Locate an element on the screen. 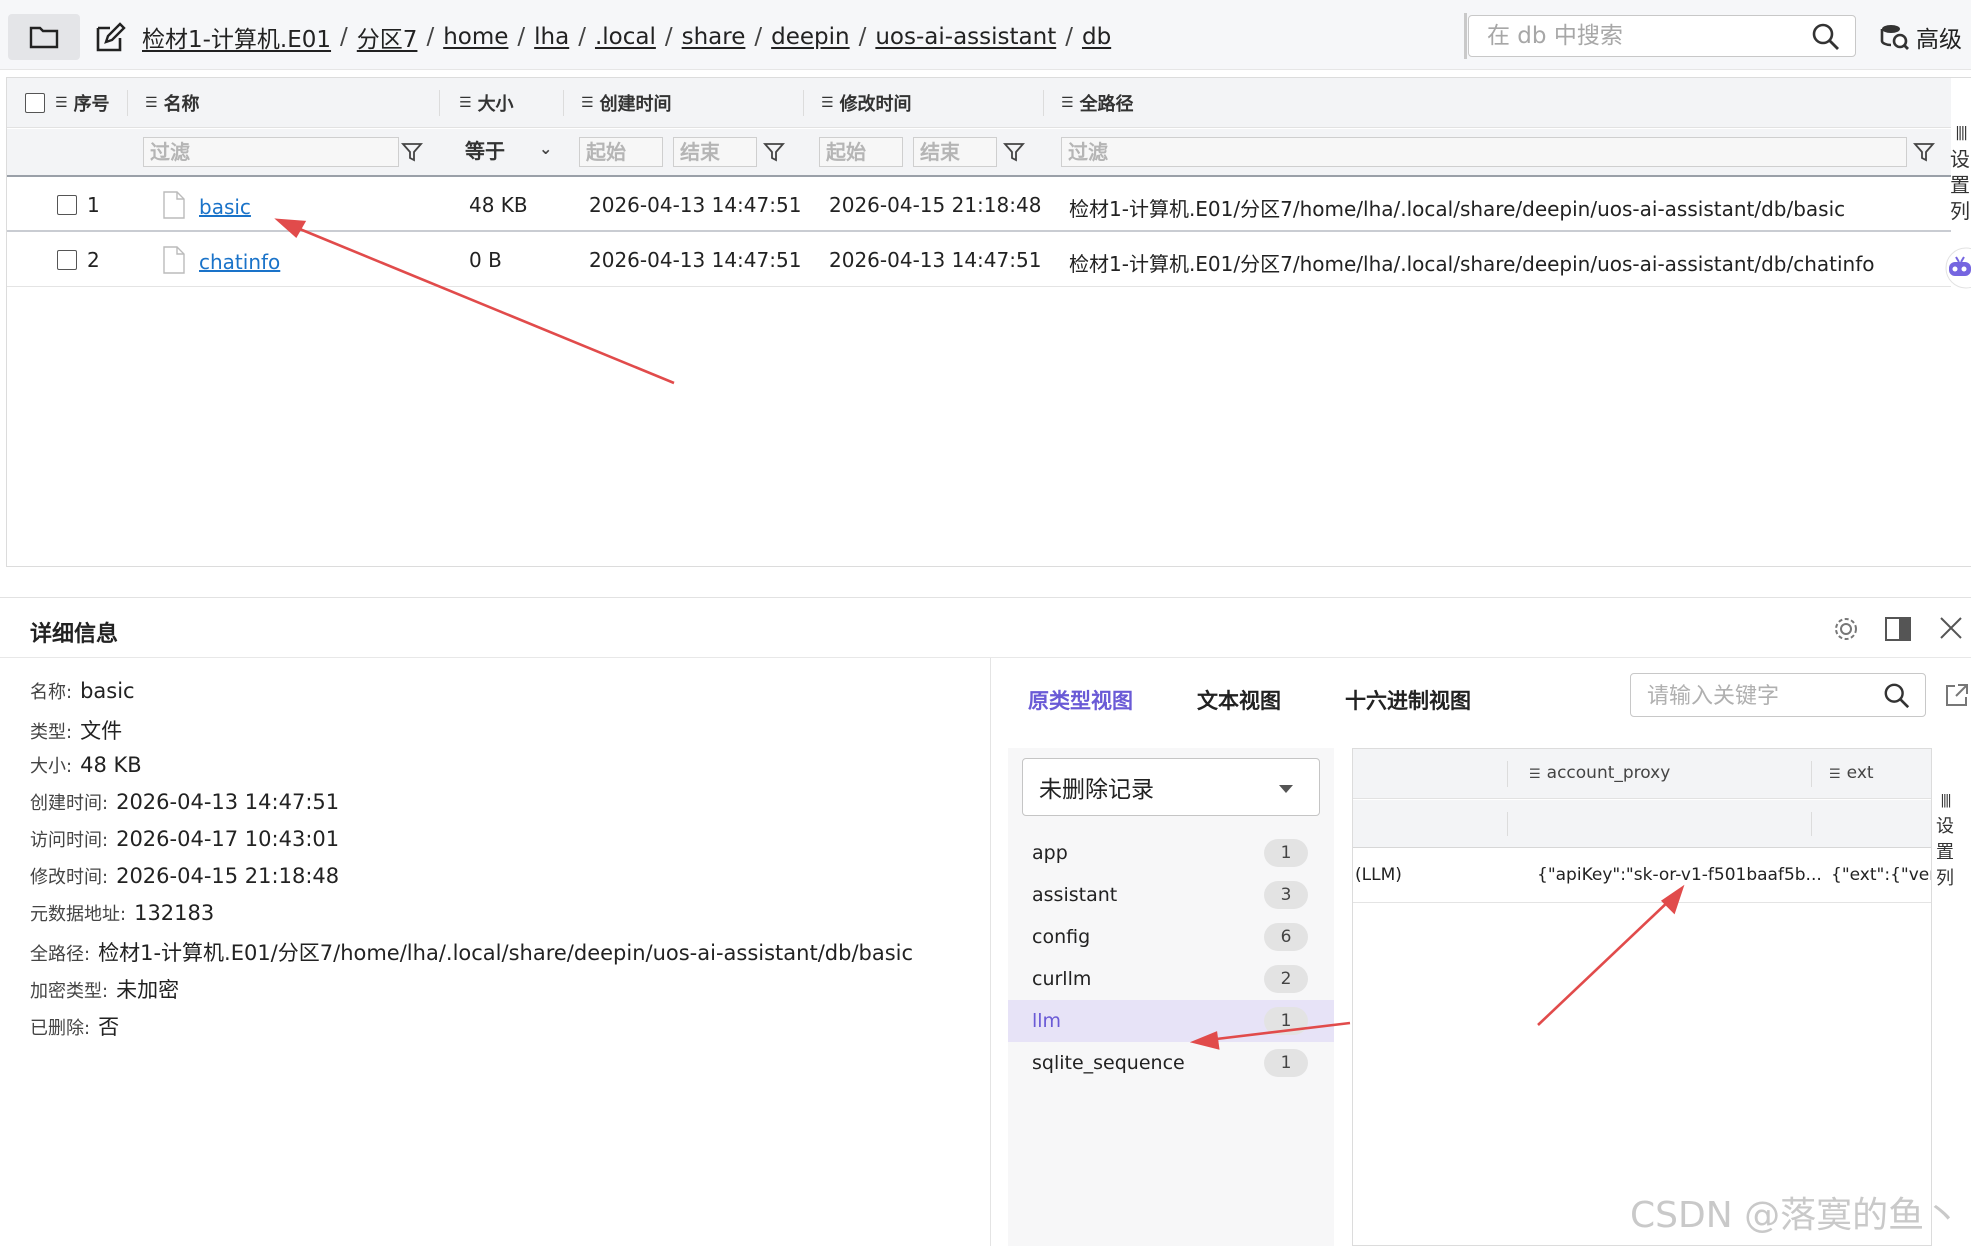 This screenshot has height=1246, width=1971. column-ext: ☰ ext is located at coordinates (1851, 773).